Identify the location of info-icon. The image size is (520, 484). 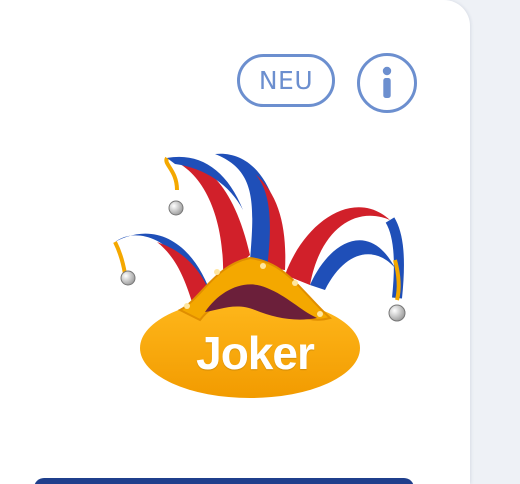
(387, 82).